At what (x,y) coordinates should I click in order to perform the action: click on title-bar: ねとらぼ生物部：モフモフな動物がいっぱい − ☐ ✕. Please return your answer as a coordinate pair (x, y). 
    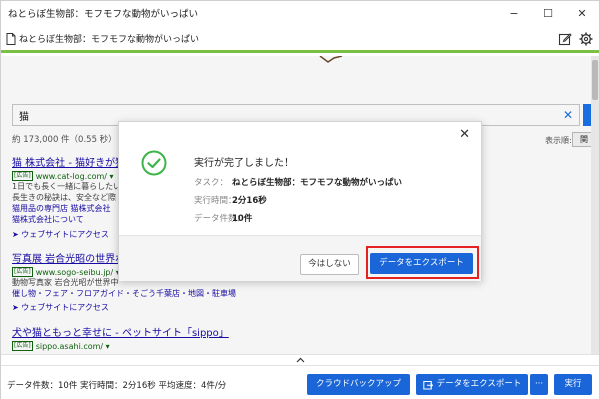
    Looking at the image, I should click on (300, 13).